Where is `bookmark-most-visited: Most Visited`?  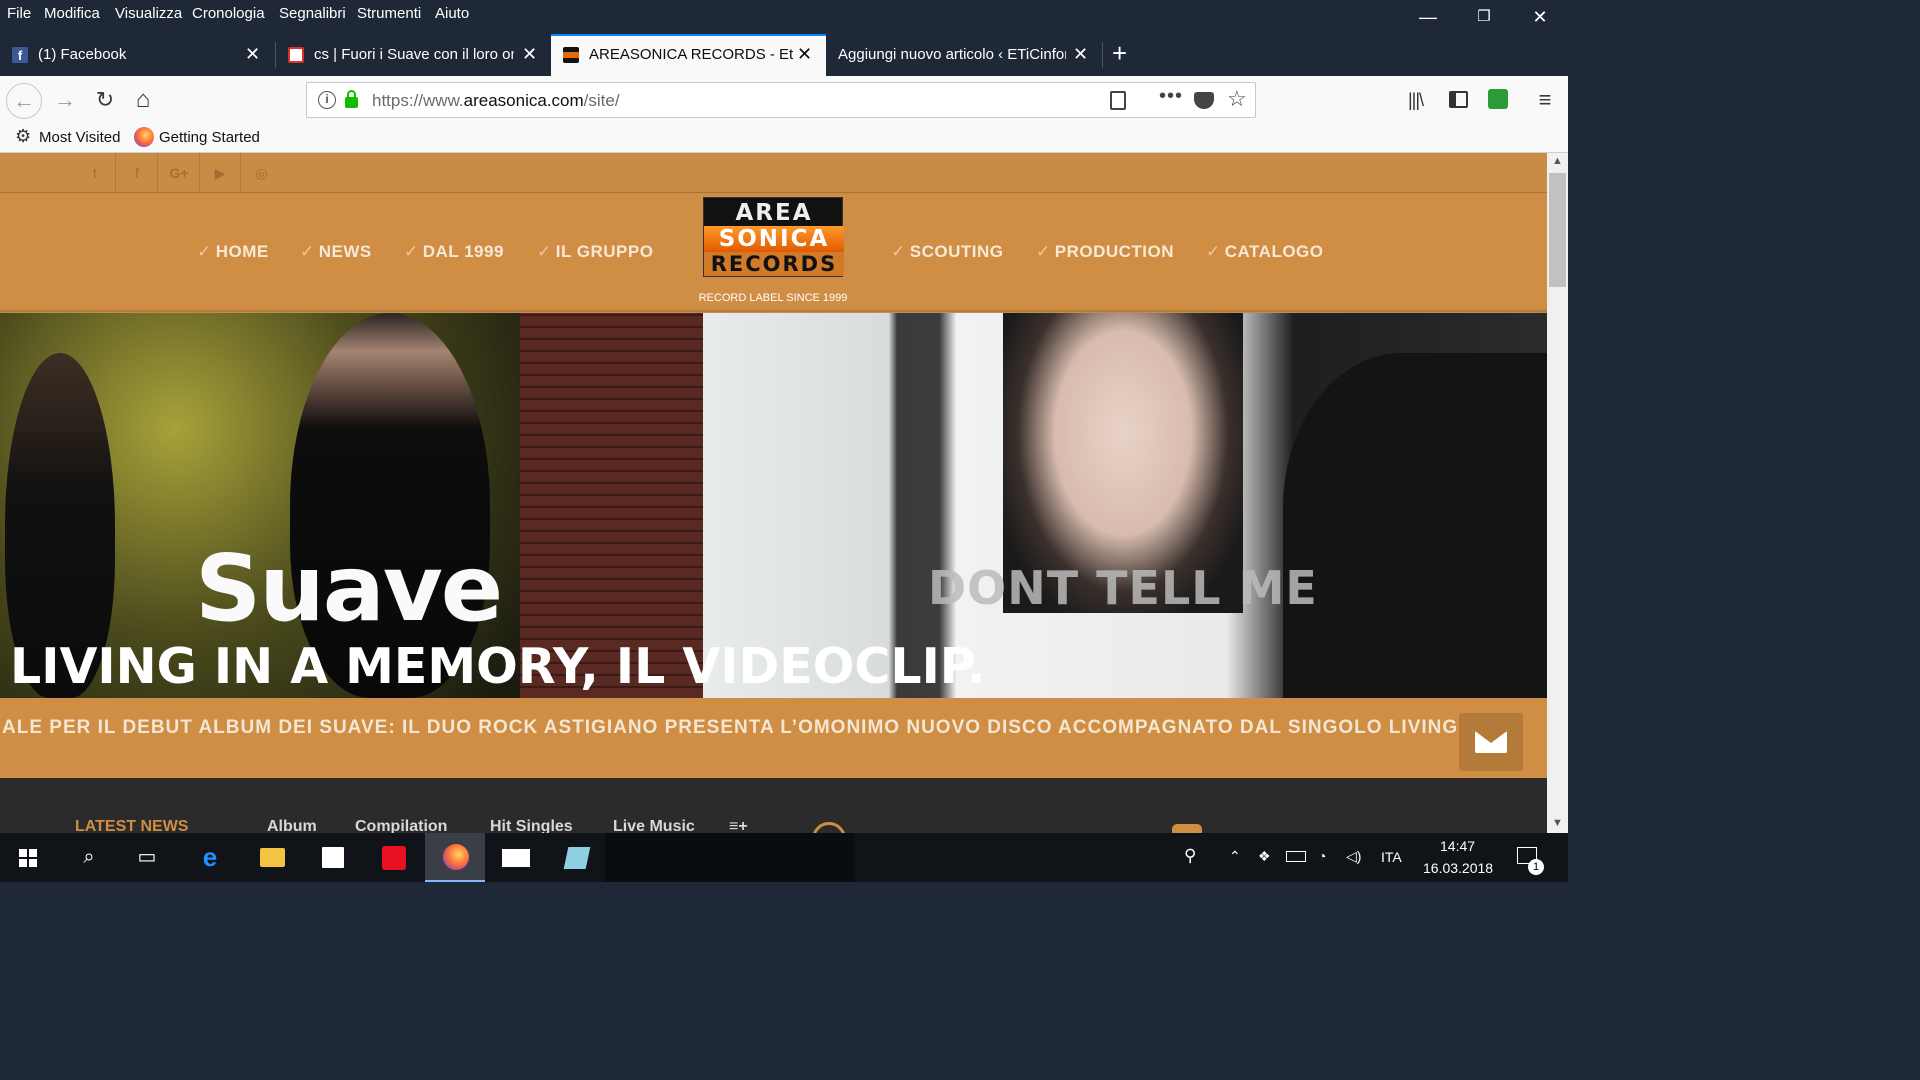 bookmark-most-visited: Most Visited is located at coordinates (79, 137).